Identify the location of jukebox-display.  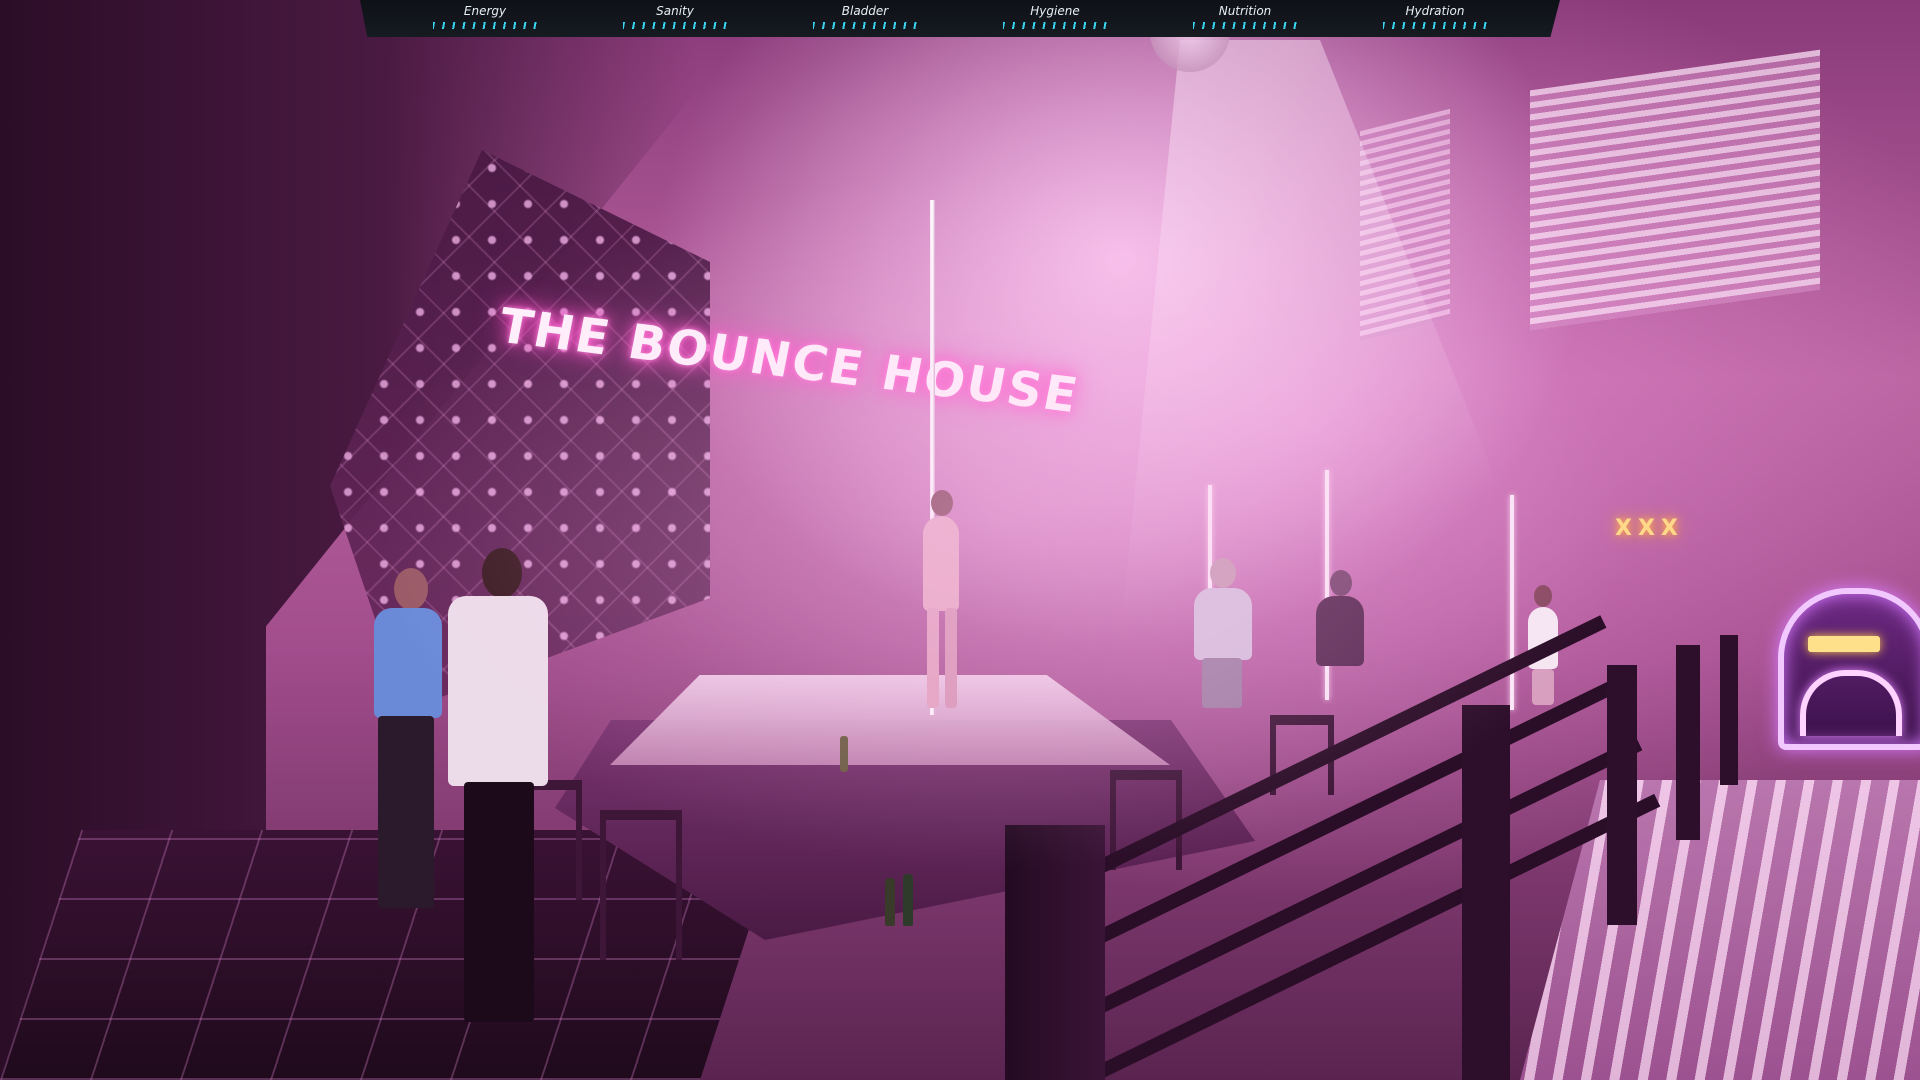
(1844, 644).